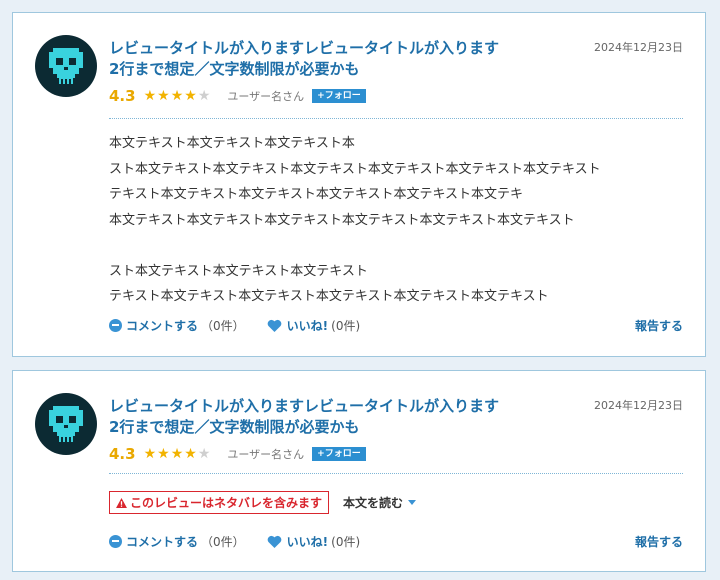  Describe the element at coordinates (389, 246) in the screenshot. I see `body-blank-line` at that location.